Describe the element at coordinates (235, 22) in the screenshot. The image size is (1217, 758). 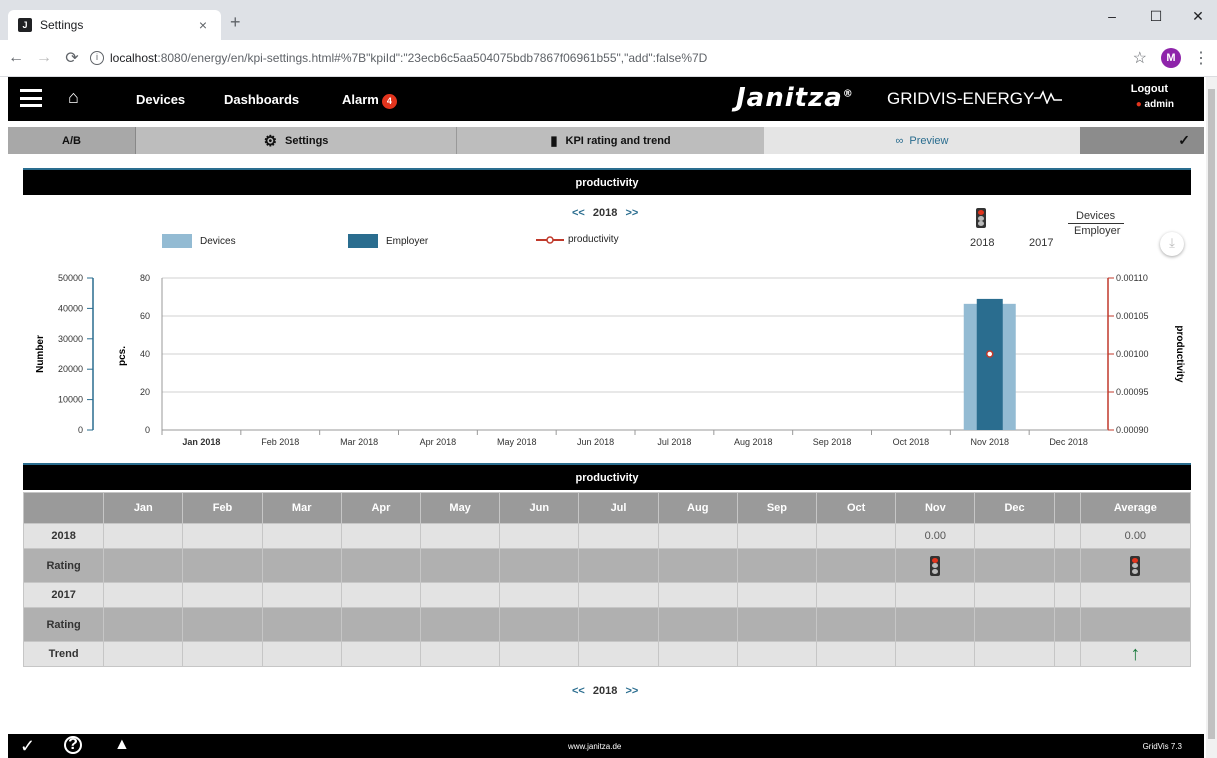
I see `new-tab-button: +` at that location.